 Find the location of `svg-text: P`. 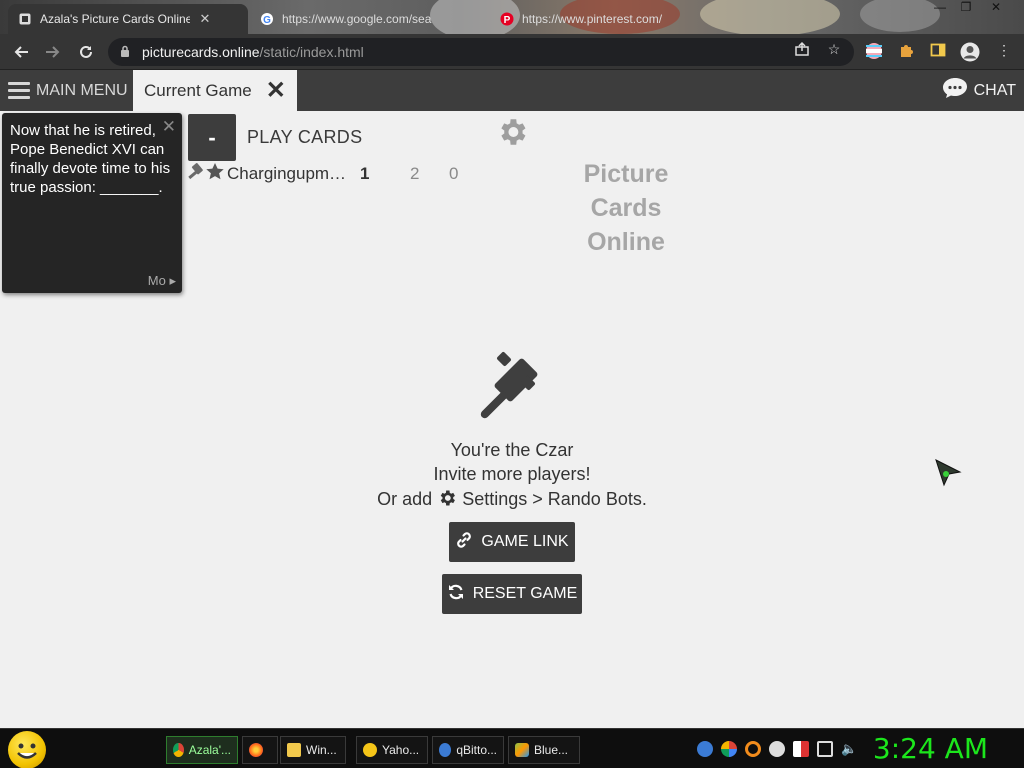

svg-text: P is located at coordinates (507, 20).